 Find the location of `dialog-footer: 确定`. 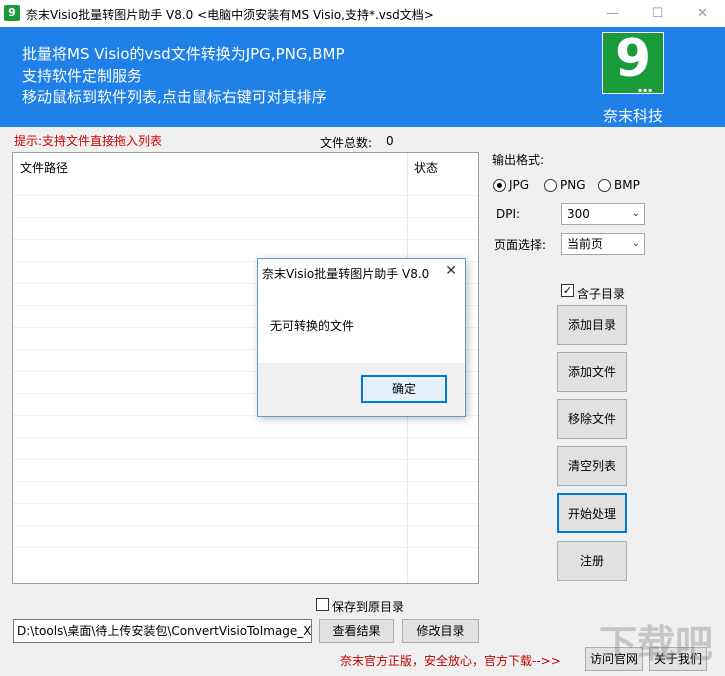

dialog-footer: 确定 is located at coordinates (361, 389).